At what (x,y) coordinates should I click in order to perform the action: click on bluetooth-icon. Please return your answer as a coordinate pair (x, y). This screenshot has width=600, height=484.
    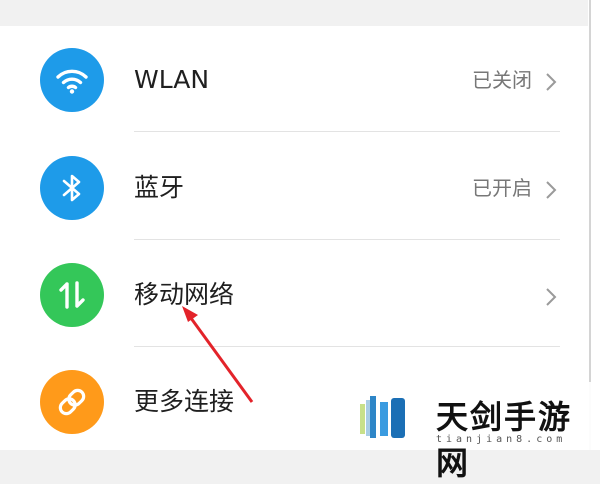
    Looking at the image, I should click on (72, 188).